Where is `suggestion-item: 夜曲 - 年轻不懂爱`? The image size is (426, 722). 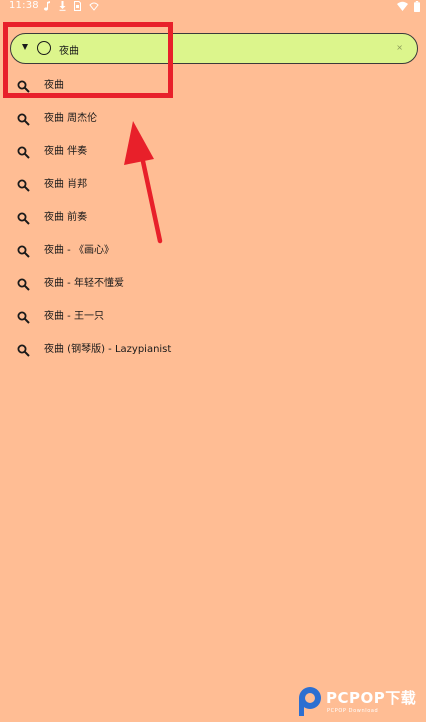
suggestion-item: 夜曲 - 年轻不懂爱 is located at coordinates (213, 284).